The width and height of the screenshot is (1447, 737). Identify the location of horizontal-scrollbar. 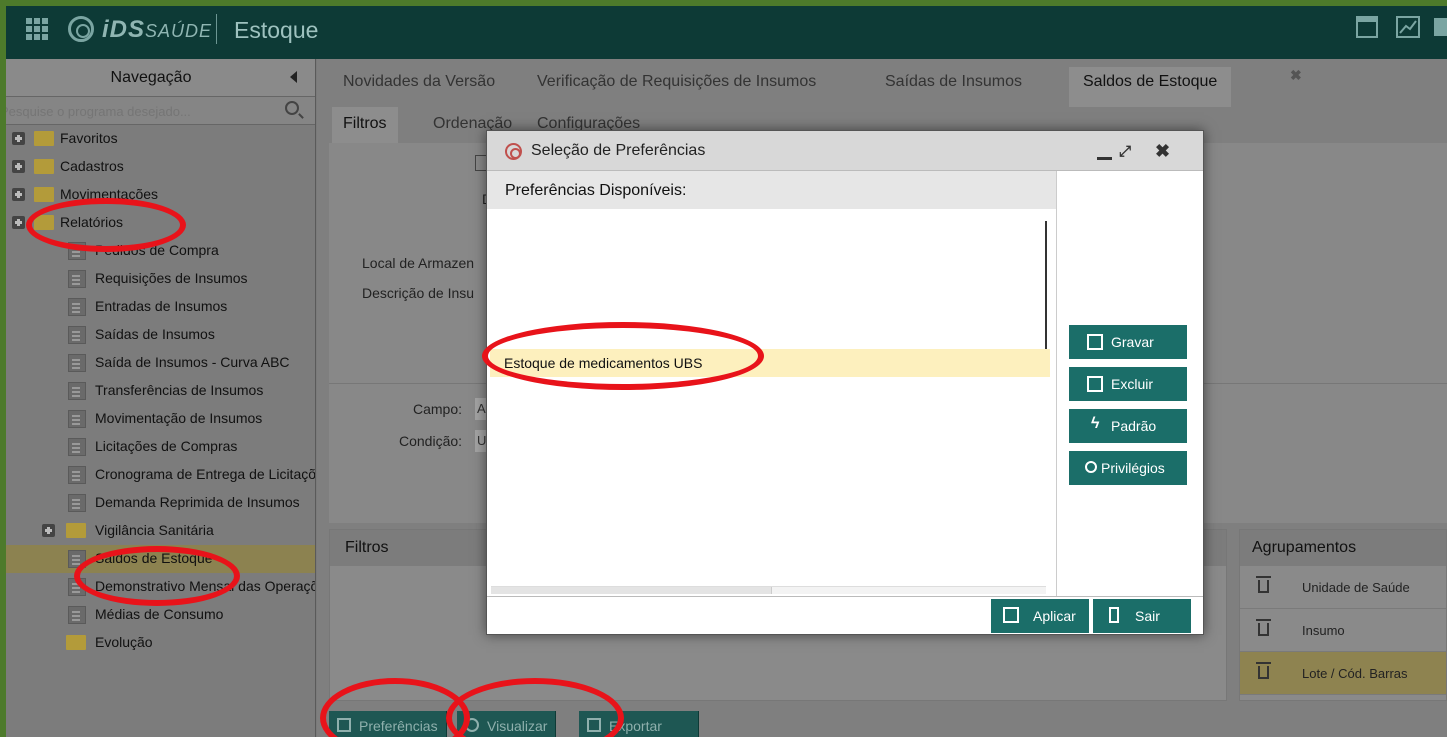
(768, 590).